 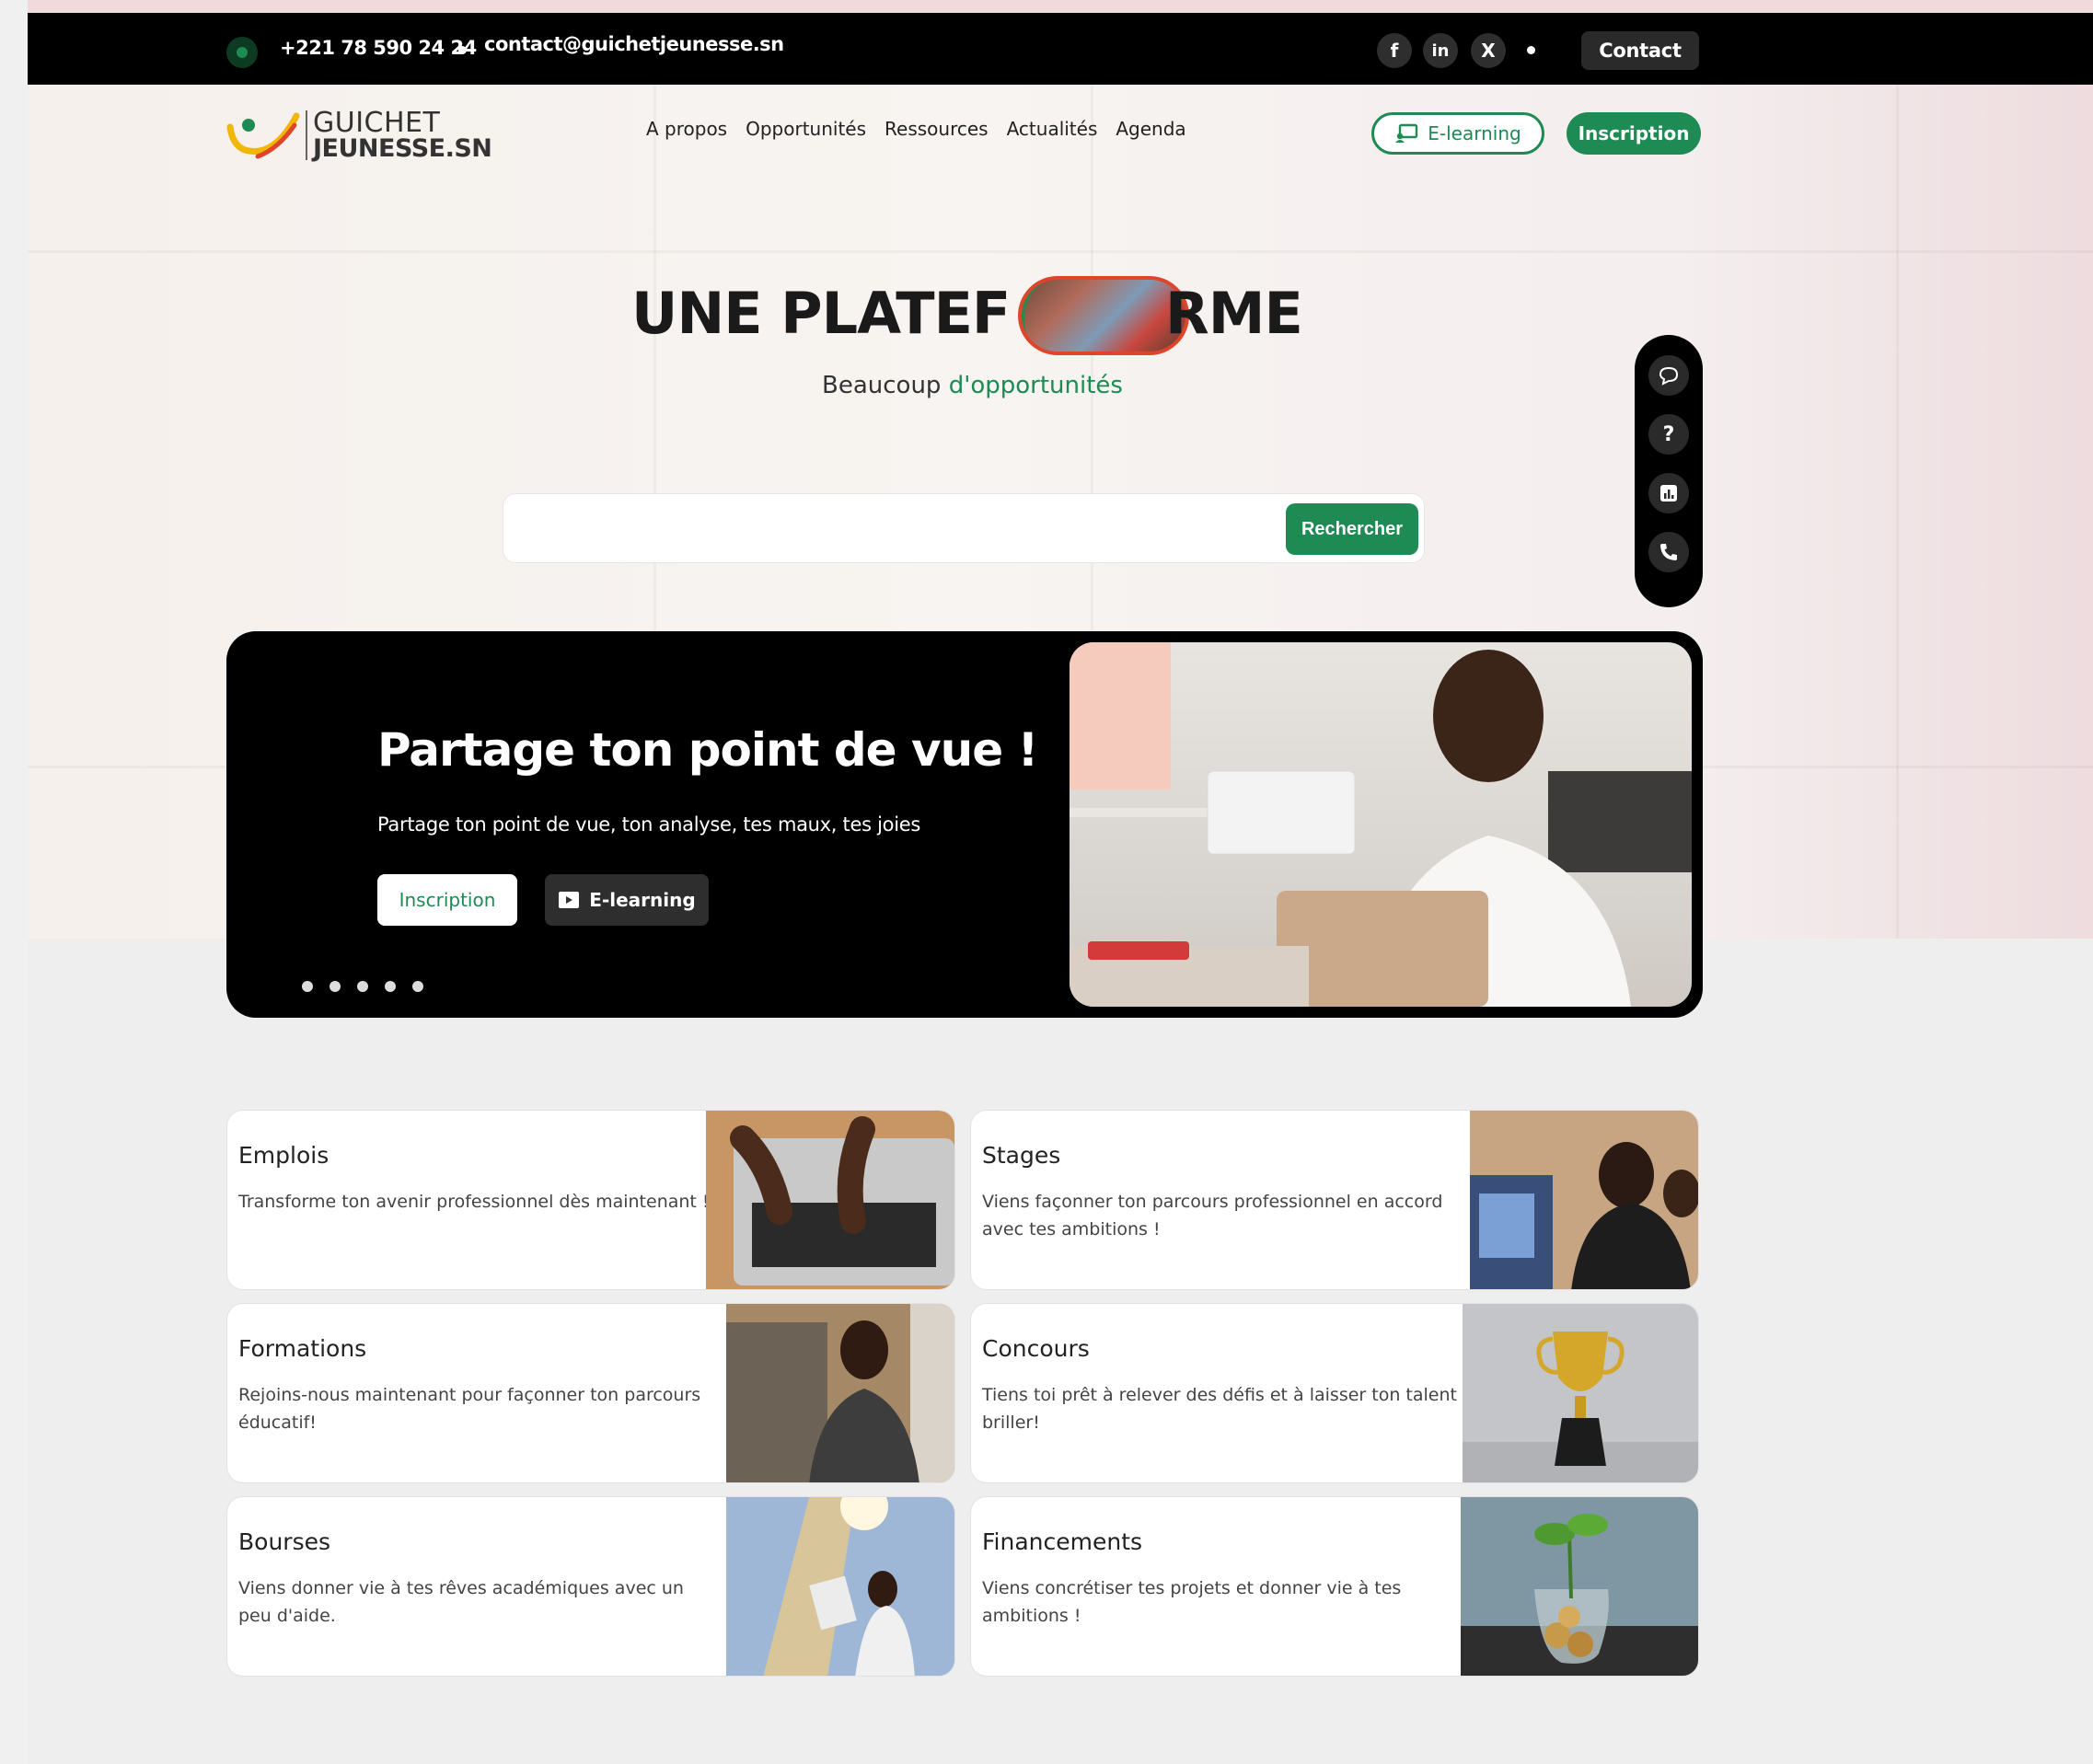 I want to click on logo-text-line2: JEUNESSE.SN, so click(x=403, y=148).